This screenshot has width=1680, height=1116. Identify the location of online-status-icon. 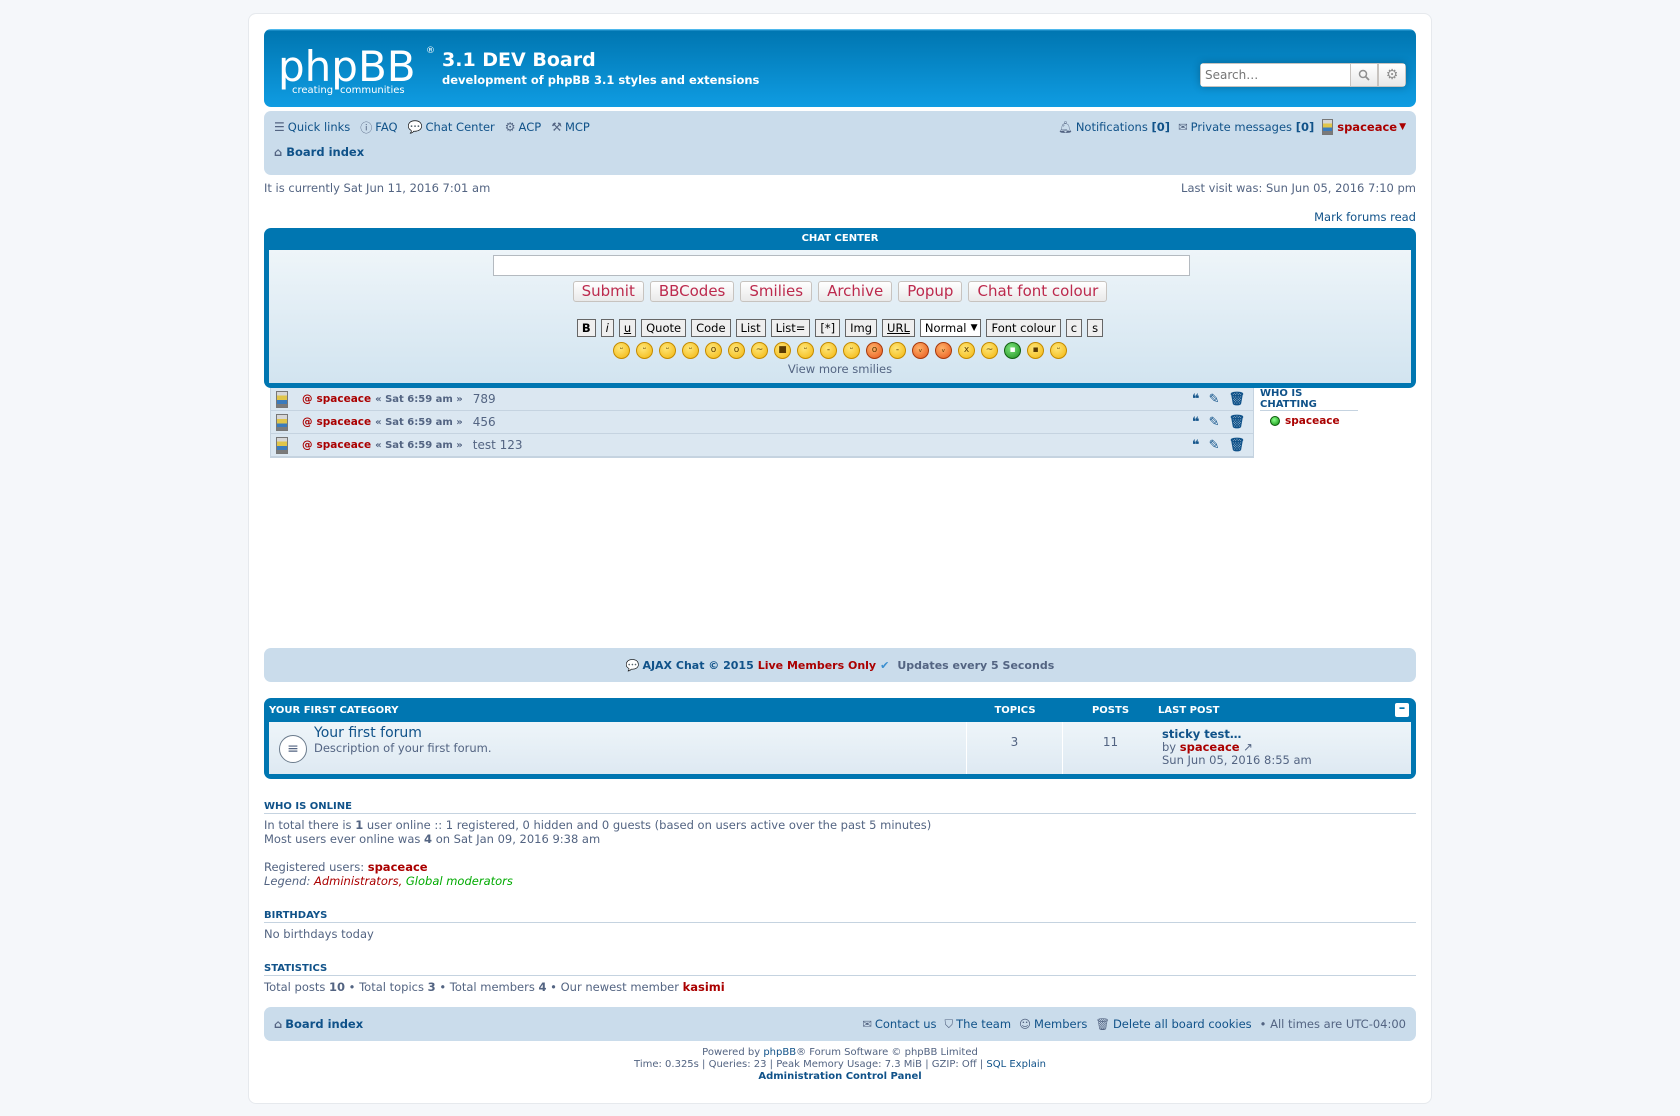
(1275, 421).